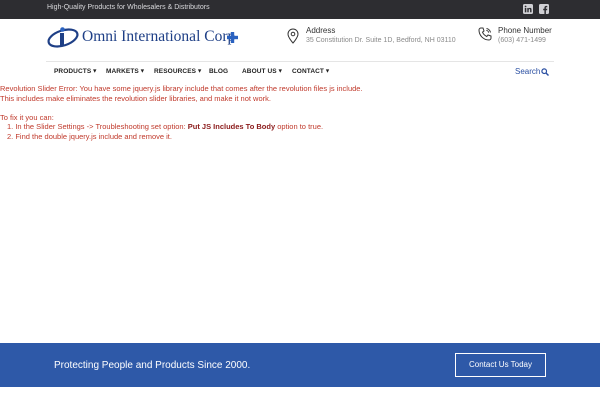  I want to click on phone-value: (603) 471-1499, so click(522, 40).